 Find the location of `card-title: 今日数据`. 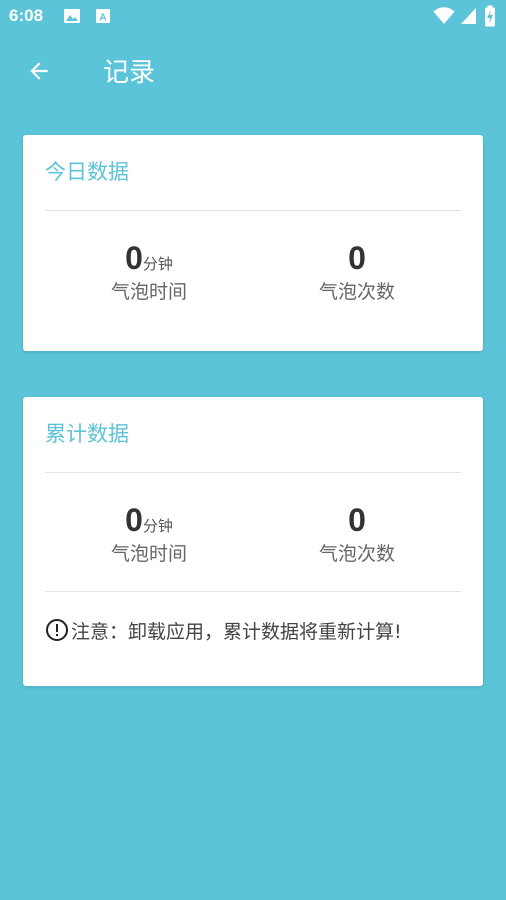

card-title: 今日数据 is located at coordinates (87, 172).